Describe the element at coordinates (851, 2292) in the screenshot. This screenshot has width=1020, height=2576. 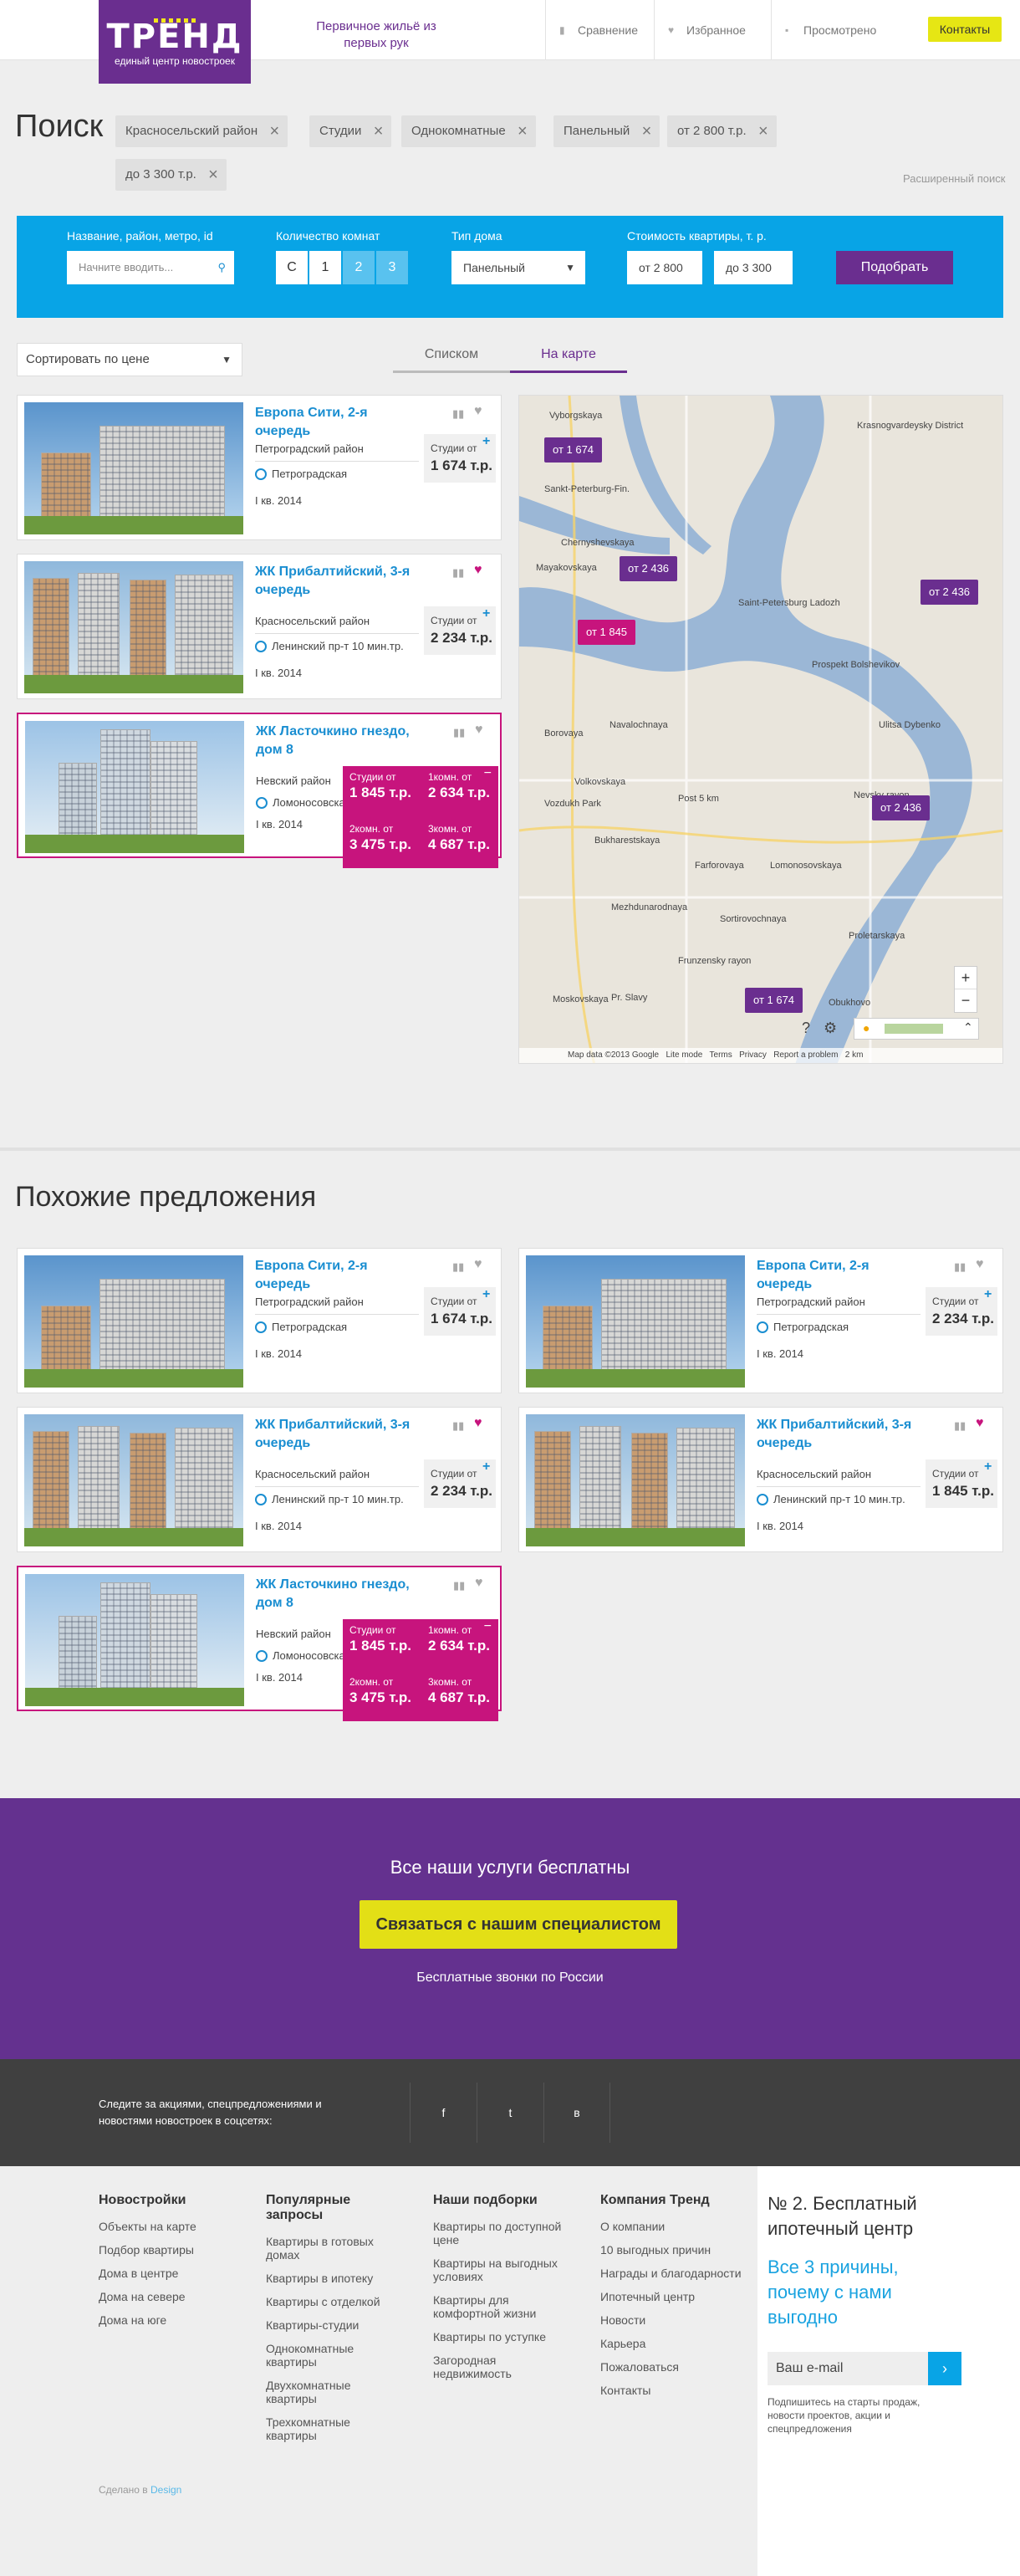
I see `mortgage-link: Все 3 причины, почему с нами выгодно` at that location.